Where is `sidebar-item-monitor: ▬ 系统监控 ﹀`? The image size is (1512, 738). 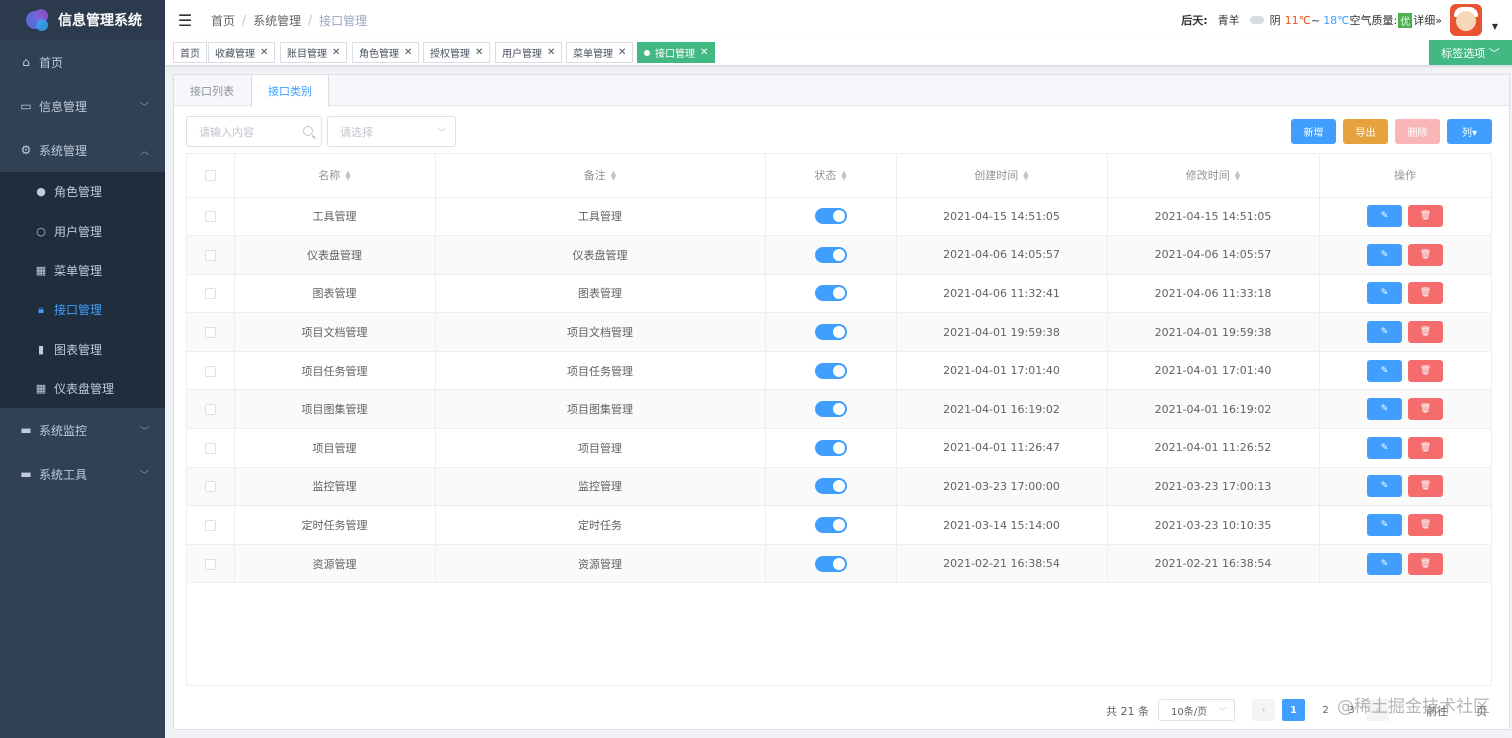
sidebar-item-monitor: ▬ 系统监控 ﹀ is located at coordinates (82, 430).